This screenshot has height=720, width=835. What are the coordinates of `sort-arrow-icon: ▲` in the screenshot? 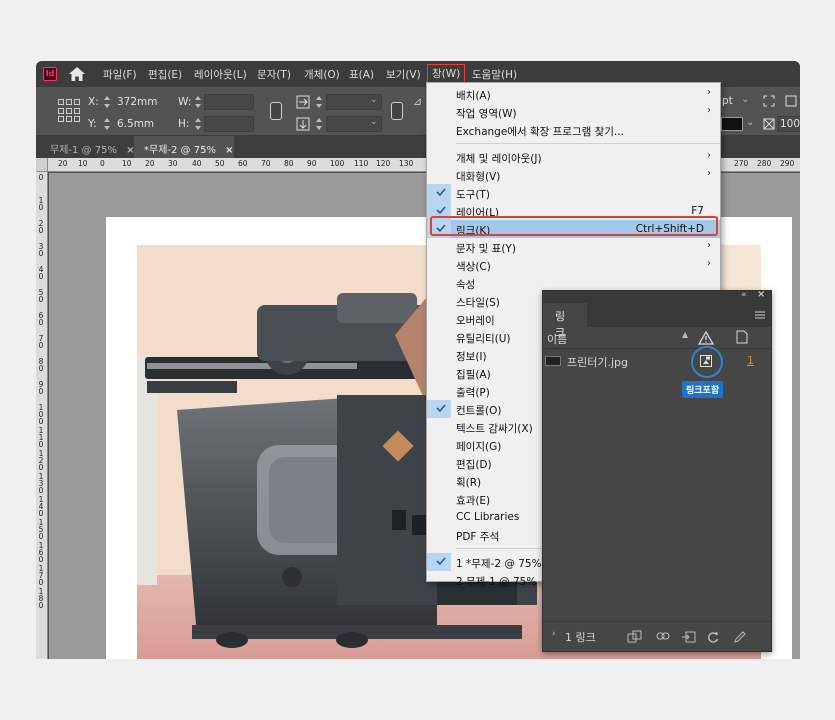 It's located at (685, 334).